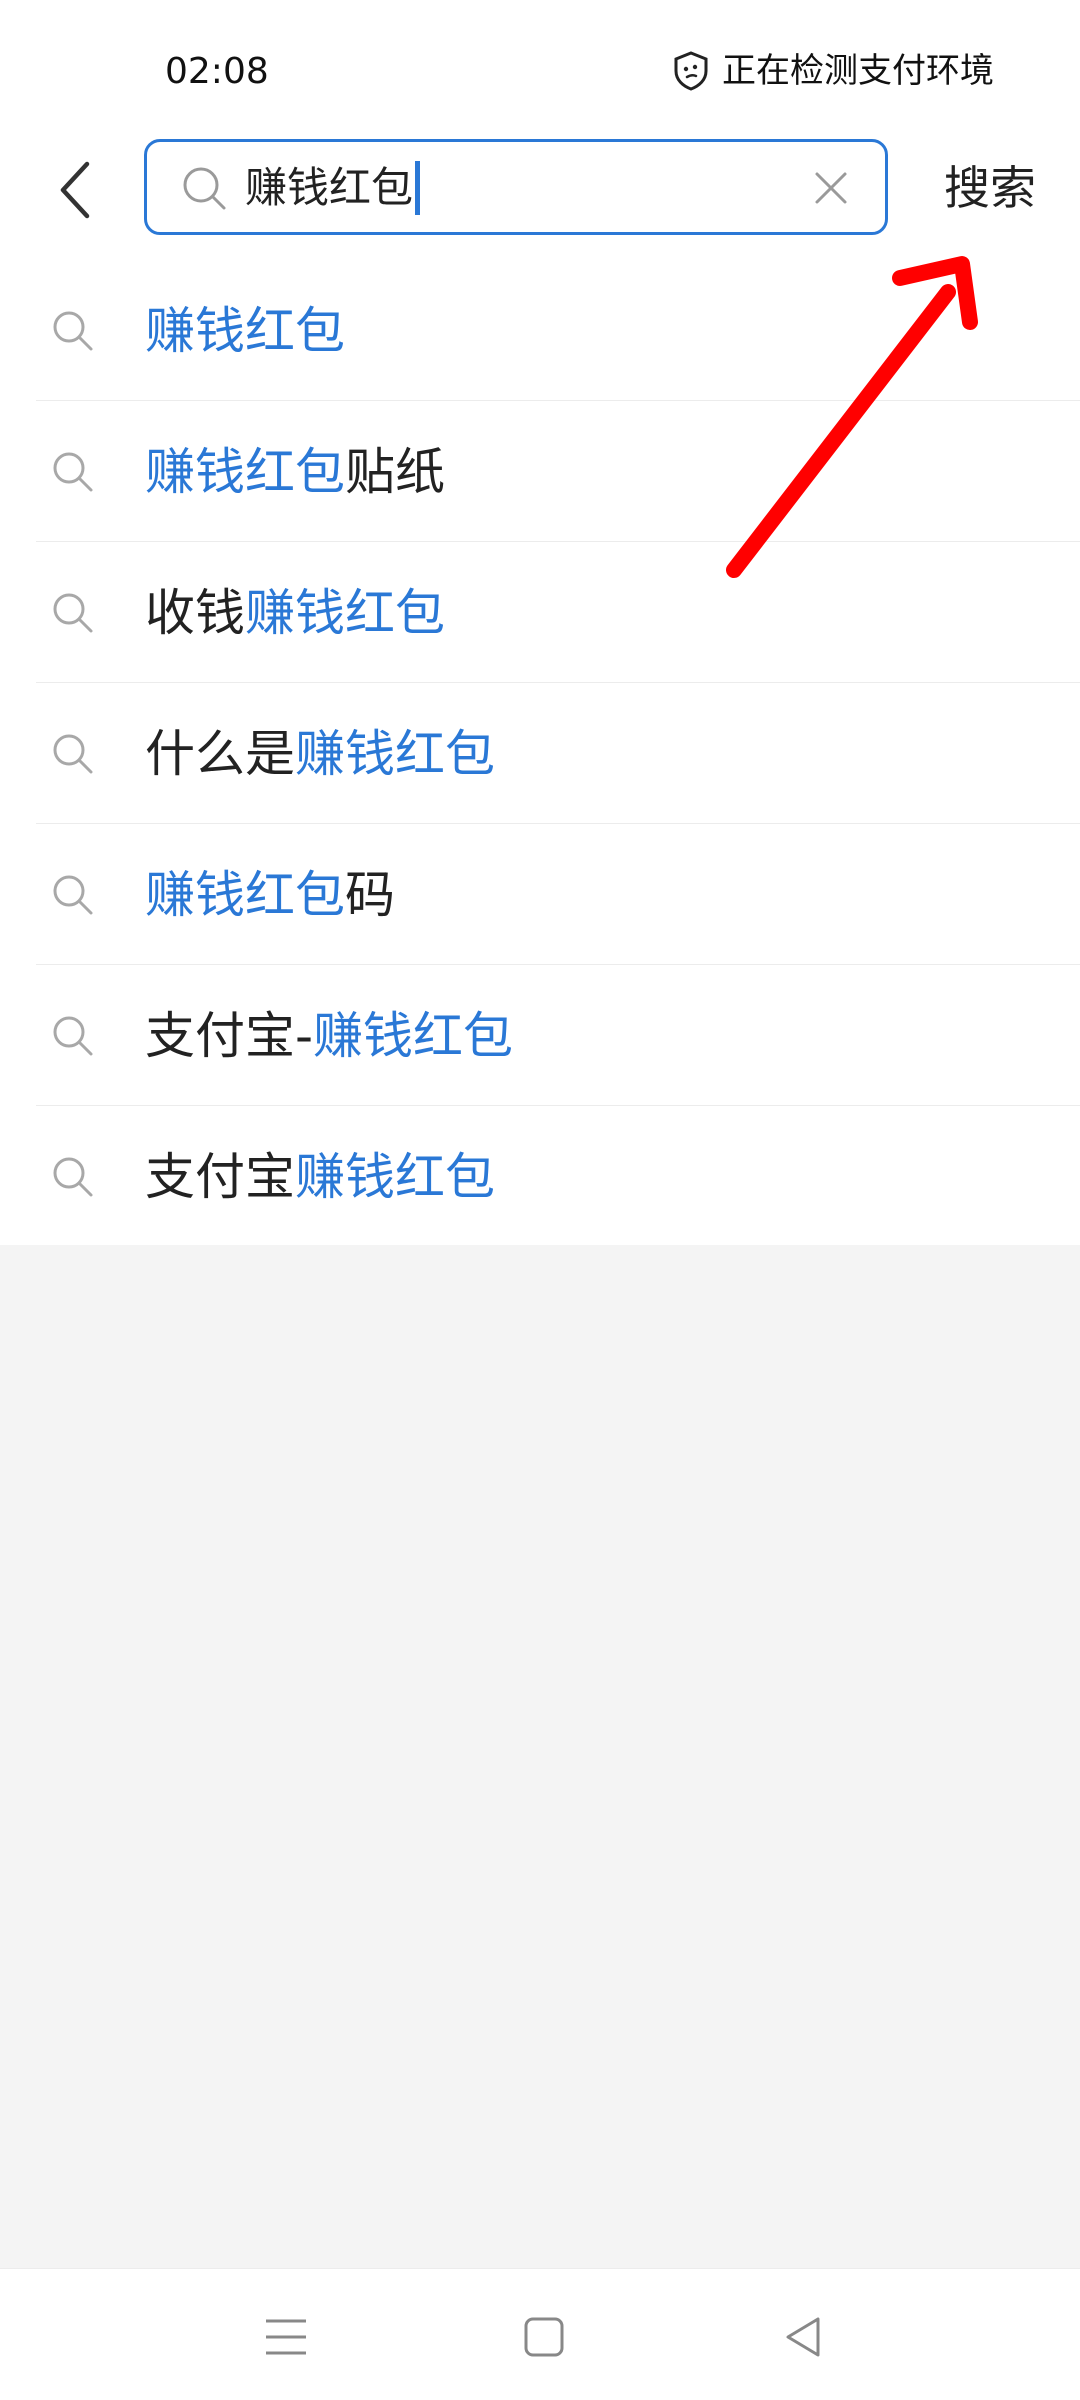 The height and width of the screenshot is (2400, 1080). What do you see at coordinates (544, 2337) in the screenshot?
I see `home-square-icon` at bounding box center [544, 2337].